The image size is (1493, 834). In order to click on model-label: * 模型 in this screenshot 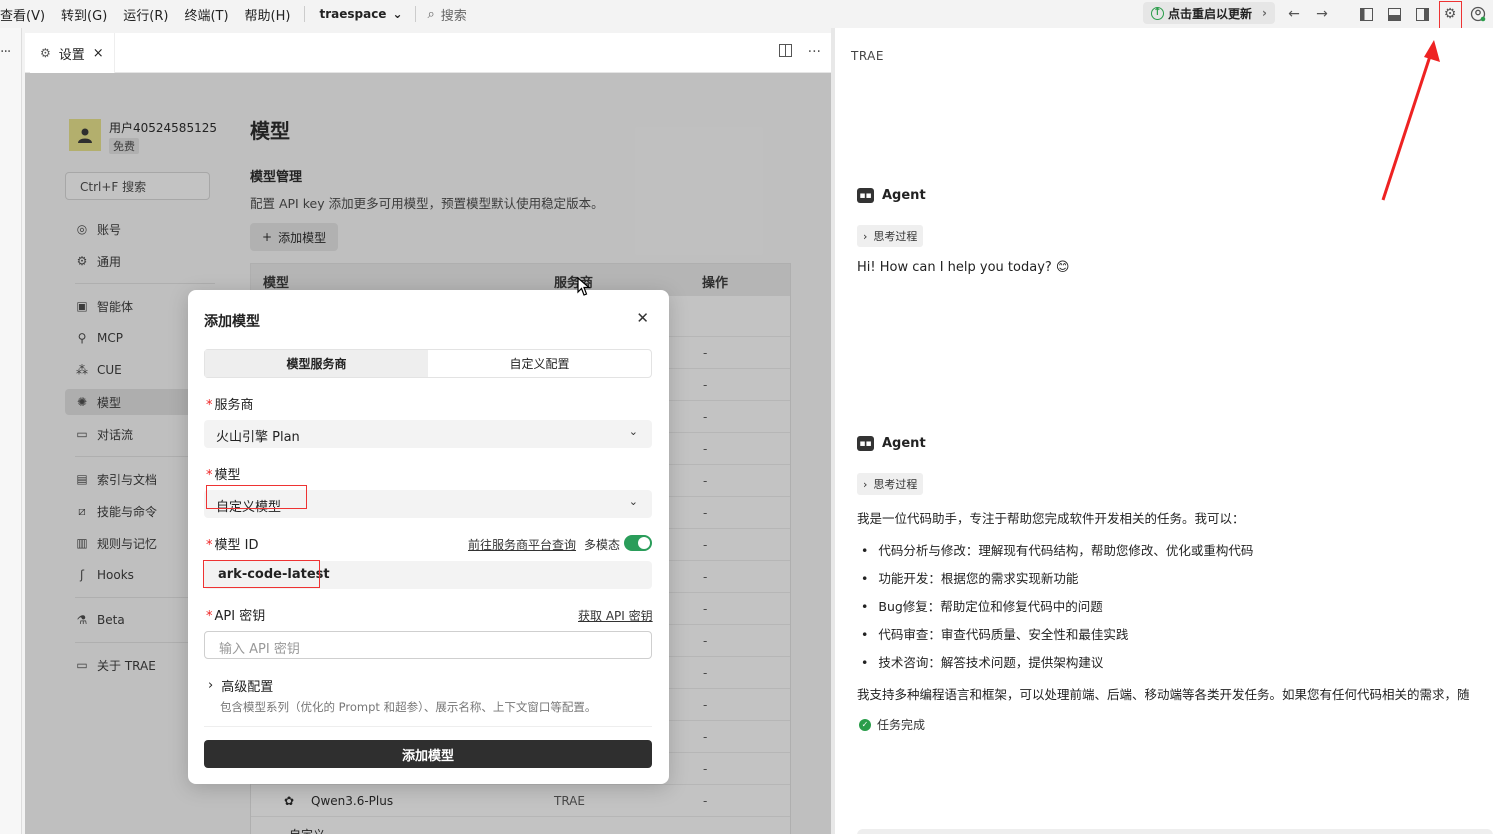, I will do `click(223, 473)`.